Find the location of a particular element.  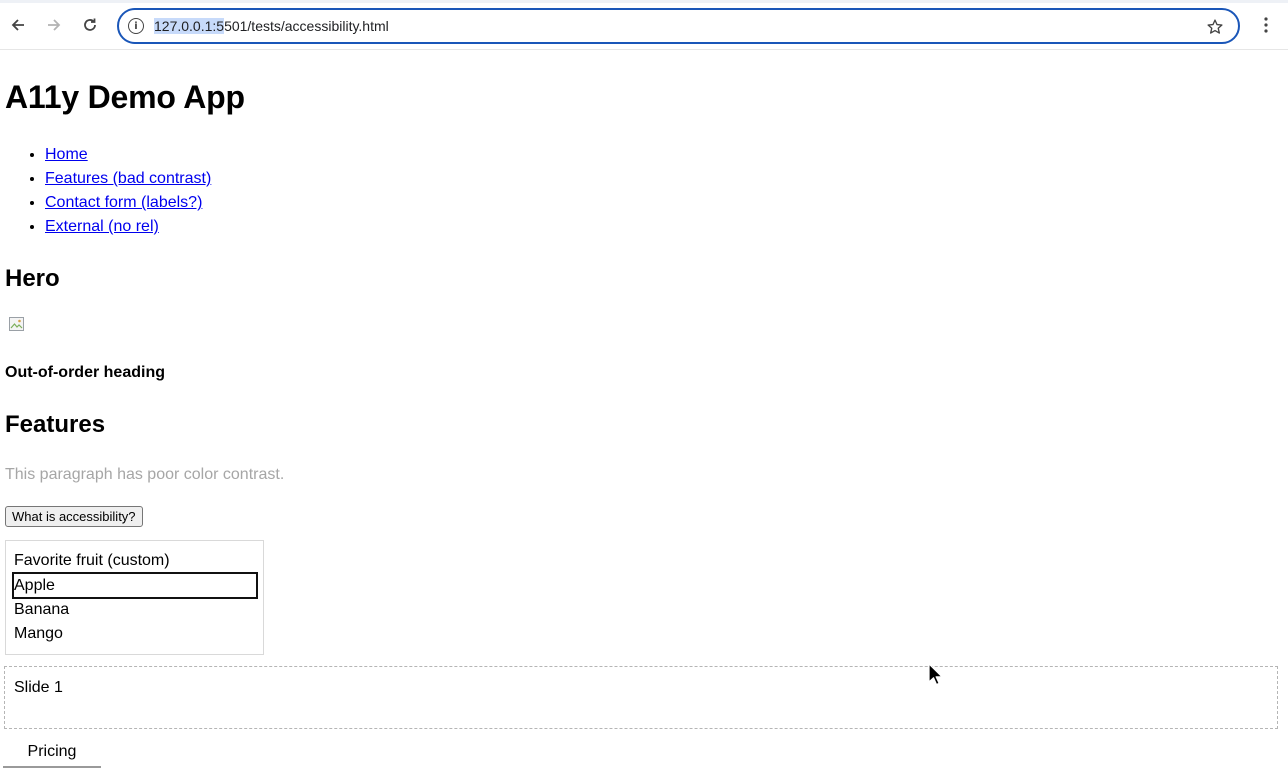

out-of-order-heading: Out-of-order heading is located at coordinates (85, 372).